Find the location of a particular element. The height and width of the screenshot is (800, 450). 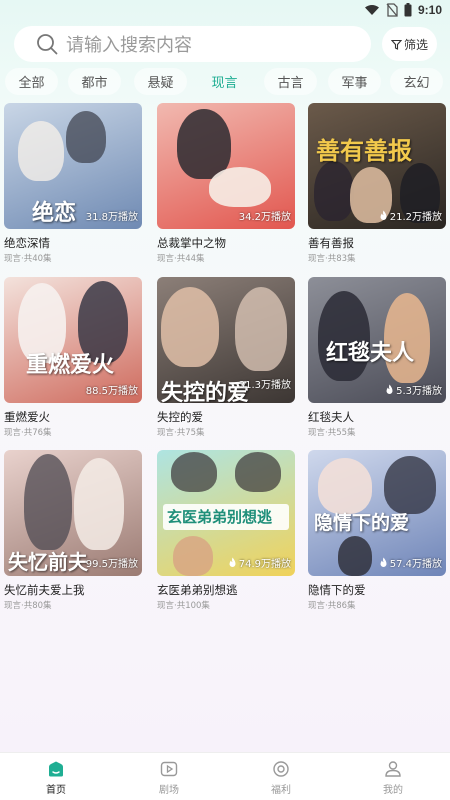

drama-title: 失忆前夫爱上我 is located at coordinates (44, 590).